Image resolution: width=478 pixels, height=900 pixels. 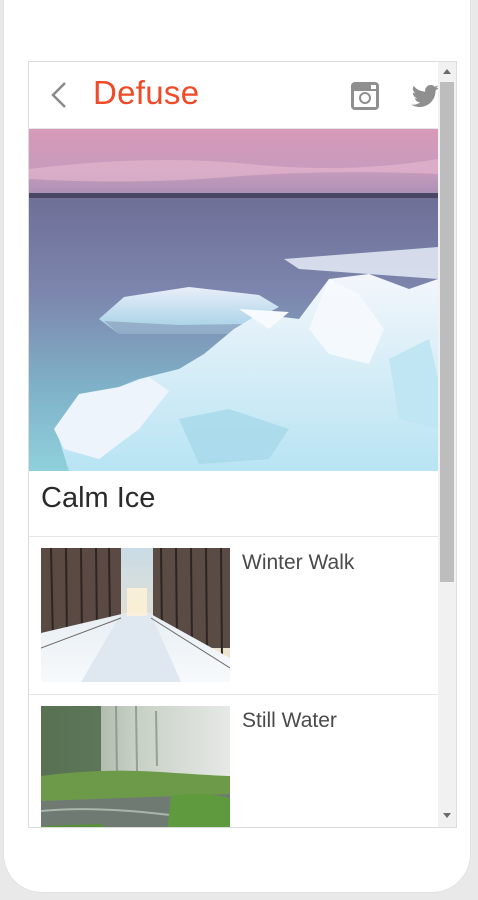 I want to click on instagram-icon, so click(x=365, y=96).